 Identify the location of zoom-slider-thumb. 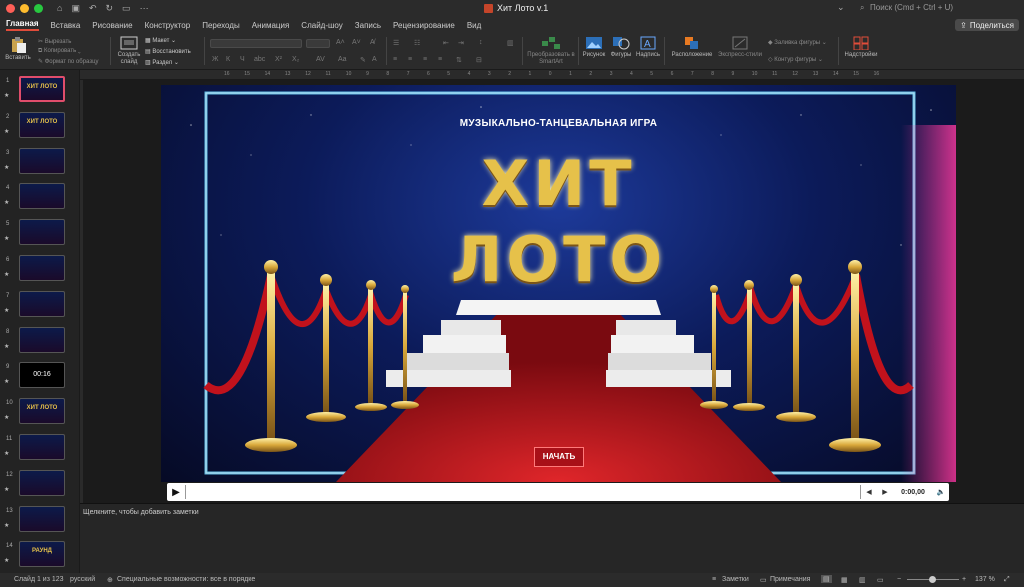
(932, 579).